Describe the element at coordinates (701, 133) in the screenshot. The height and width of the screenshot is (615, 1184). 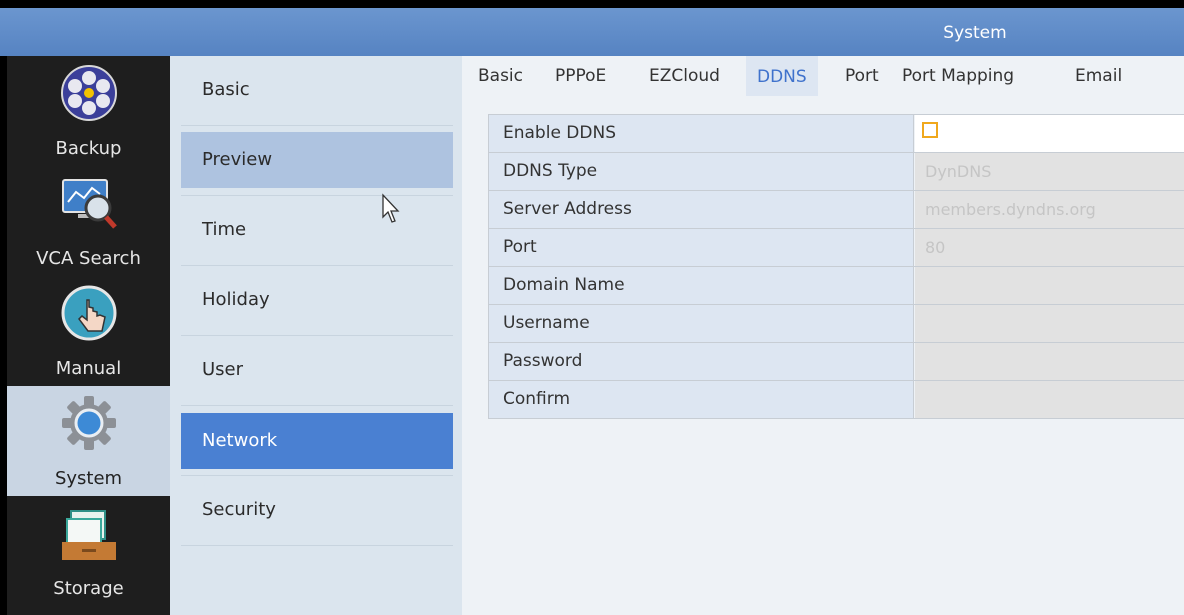
I see `enable-ddns-label: Enable DDNS` at that location.